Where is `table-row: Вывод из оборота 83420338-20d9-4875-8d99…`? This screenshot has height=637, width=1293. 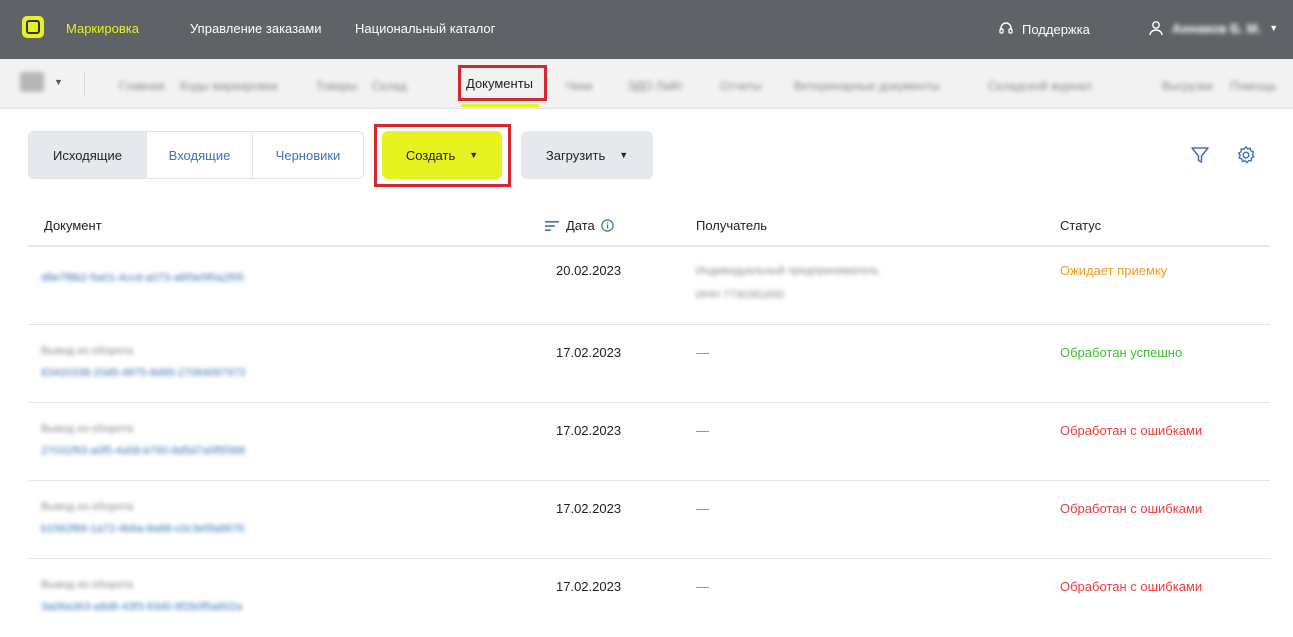
table-row: Вывод из оборота 83420338-20d9-4875-8d99… is located at coordinates (649, 364).